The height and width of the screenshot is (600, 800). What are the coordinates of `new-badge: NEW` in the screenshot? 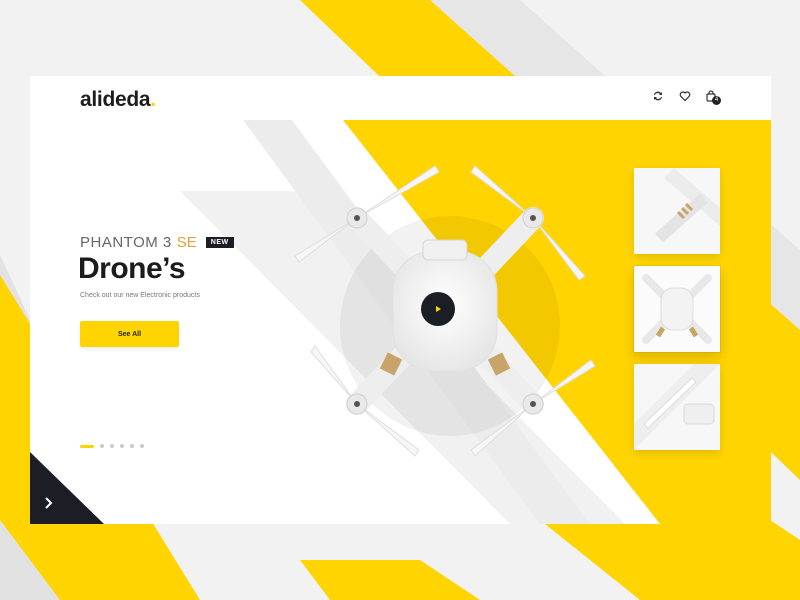 It's located at (219, 242).